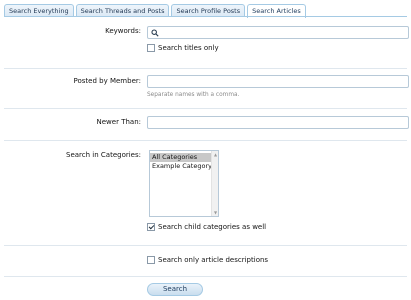  Describe the element at coordinates (193, 95) in the screenshot. I see `member-hint: Separate names with a comma.` at that location.